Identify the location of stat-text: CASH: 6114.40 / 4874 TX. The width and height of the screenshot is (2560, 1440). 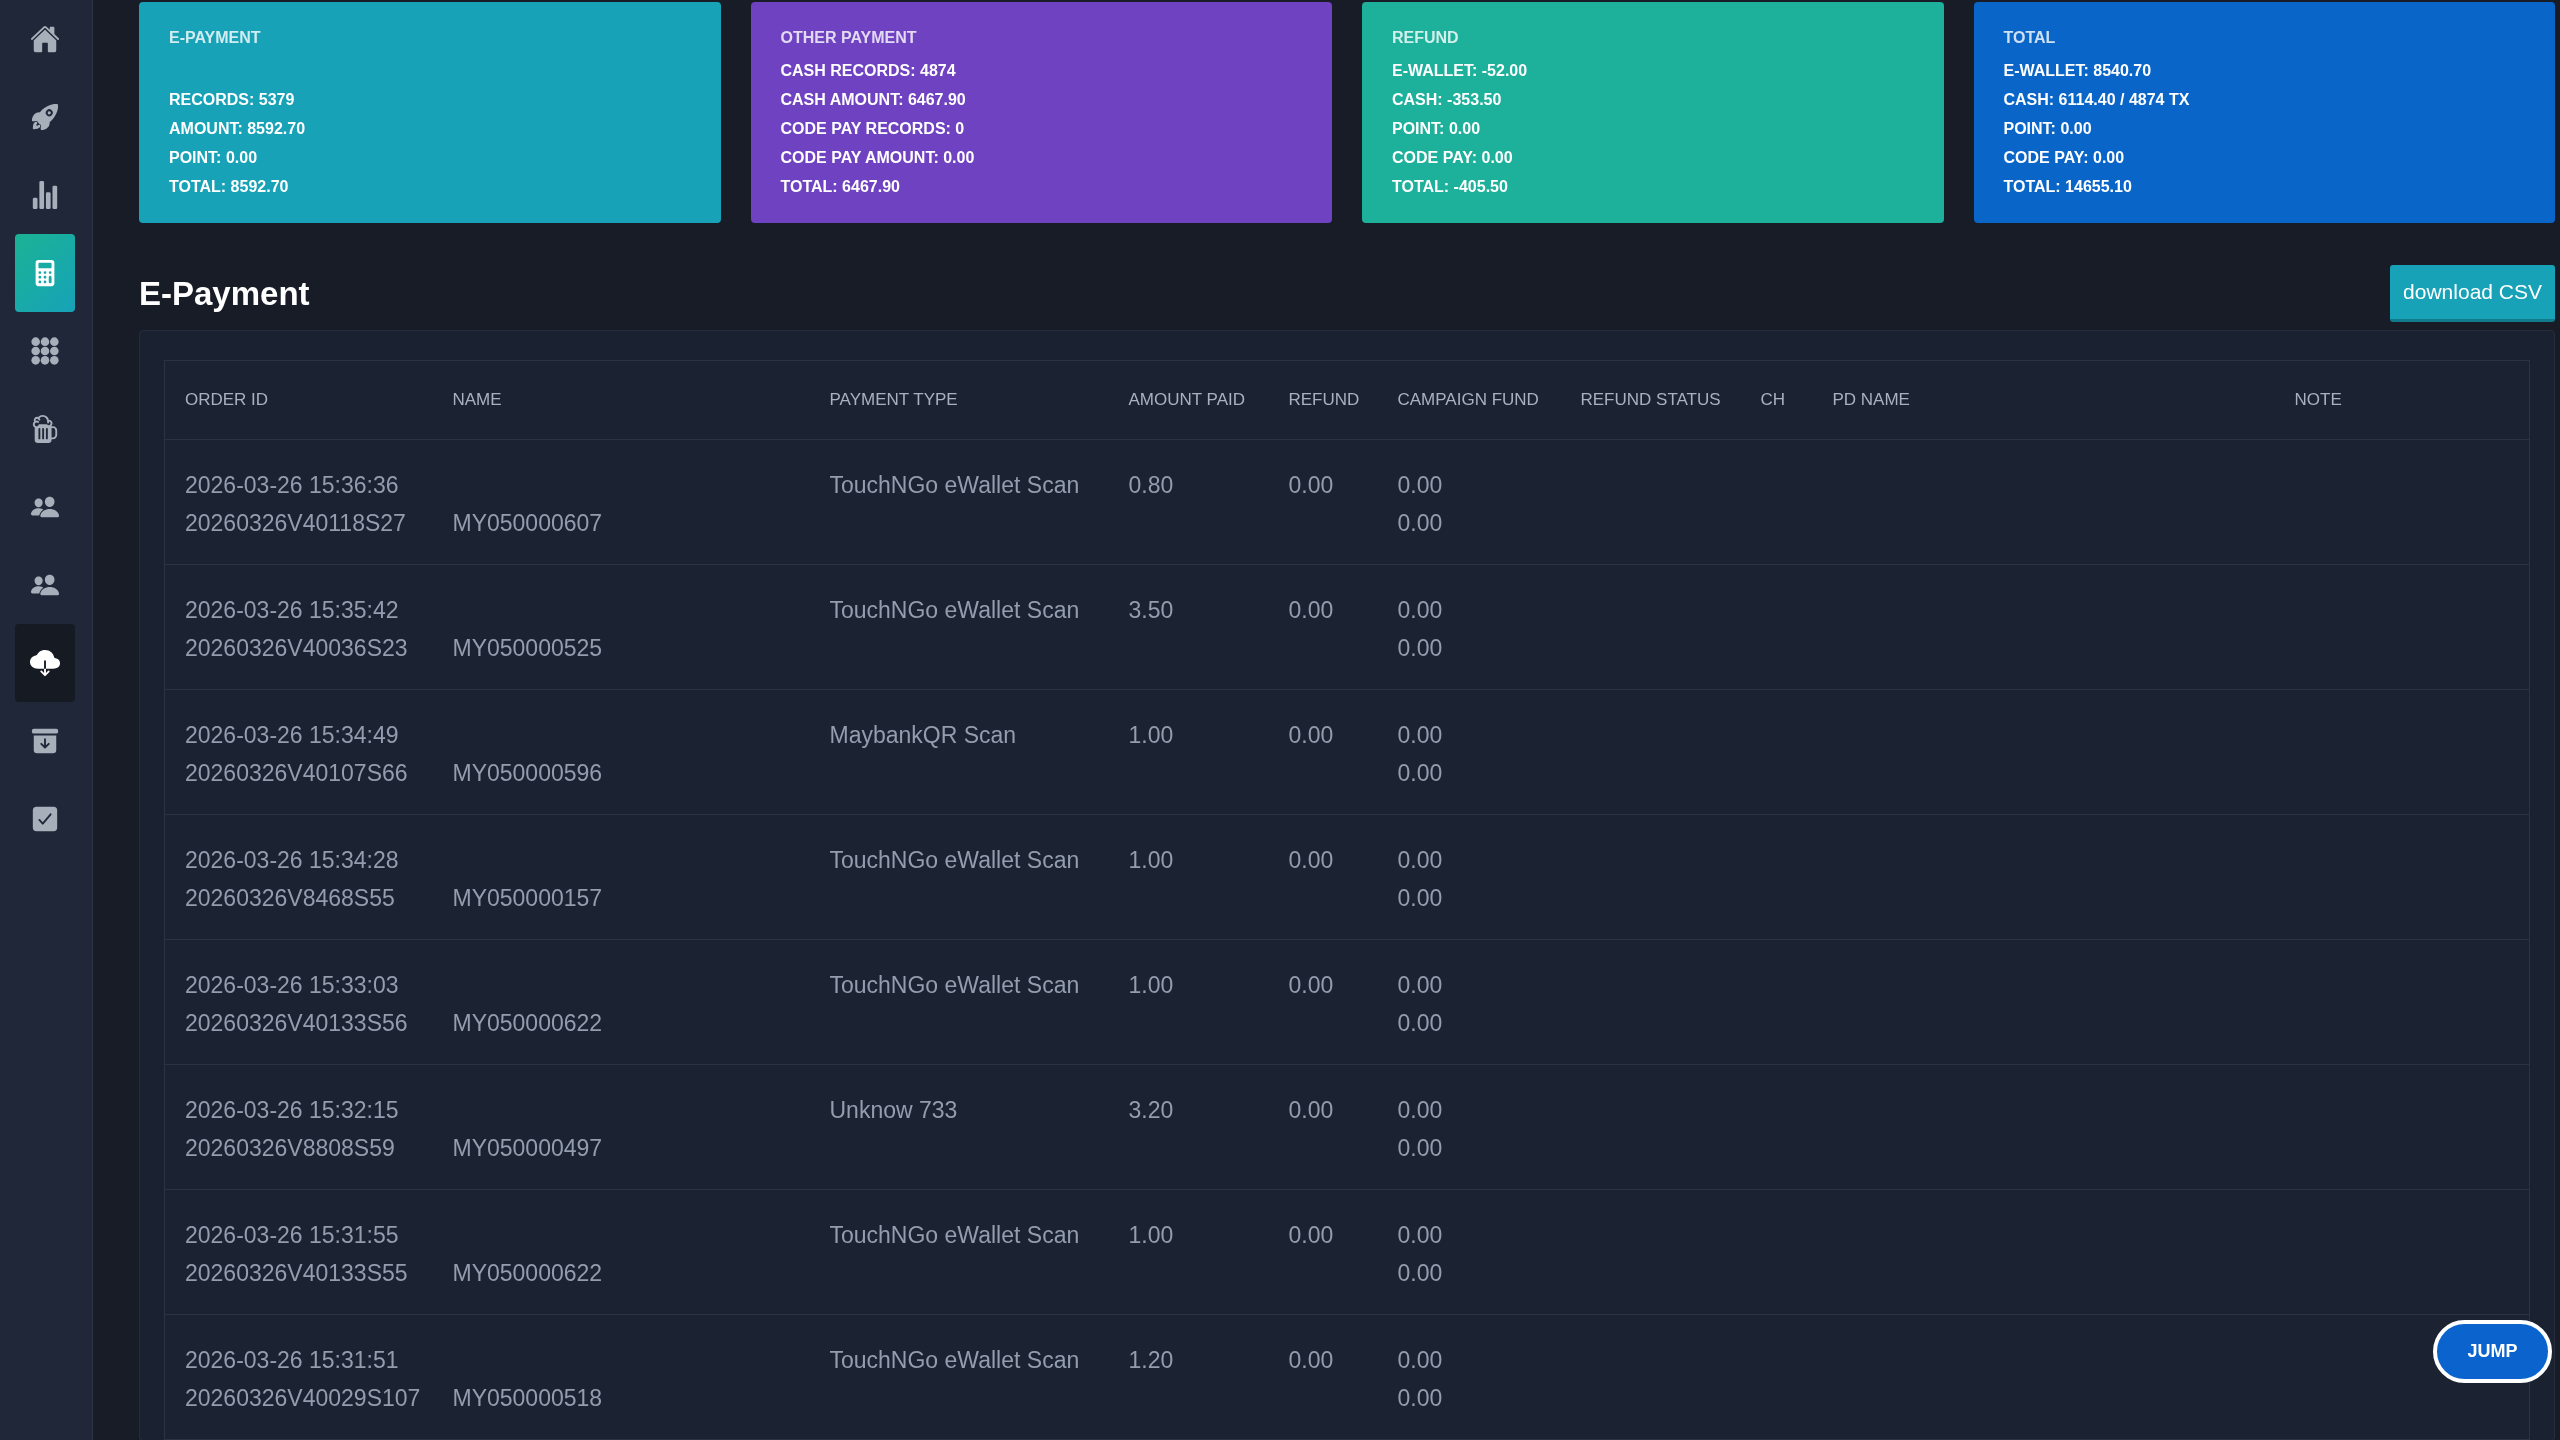
(2096, 100).